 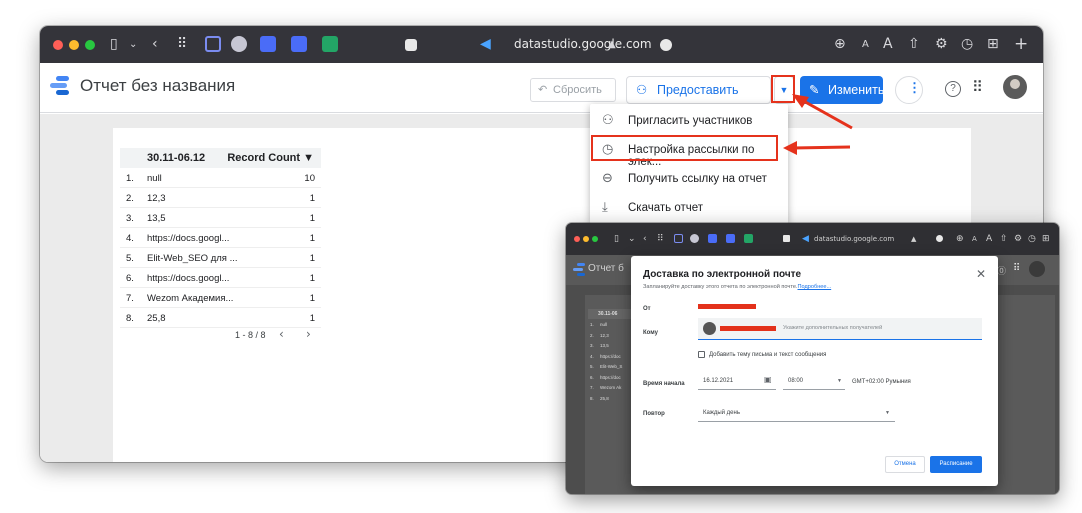 What do you see at coordinates (609, 346) in the screenshot?
I see `mini-table-row: 3. 13,5` at bounding box center [609, 346].